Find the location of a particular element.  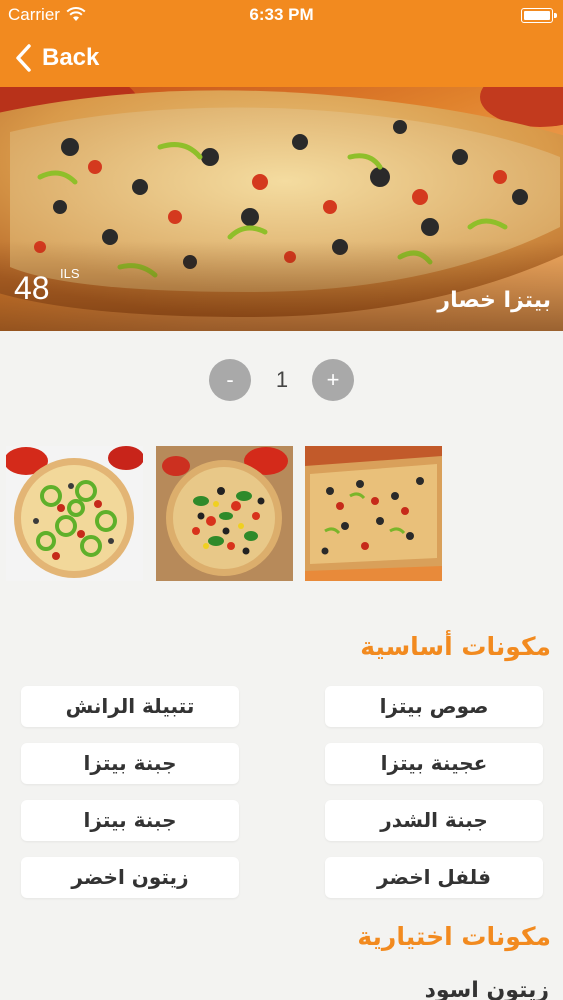

increase-quantity-button: + is located at coordinates (333, 380).